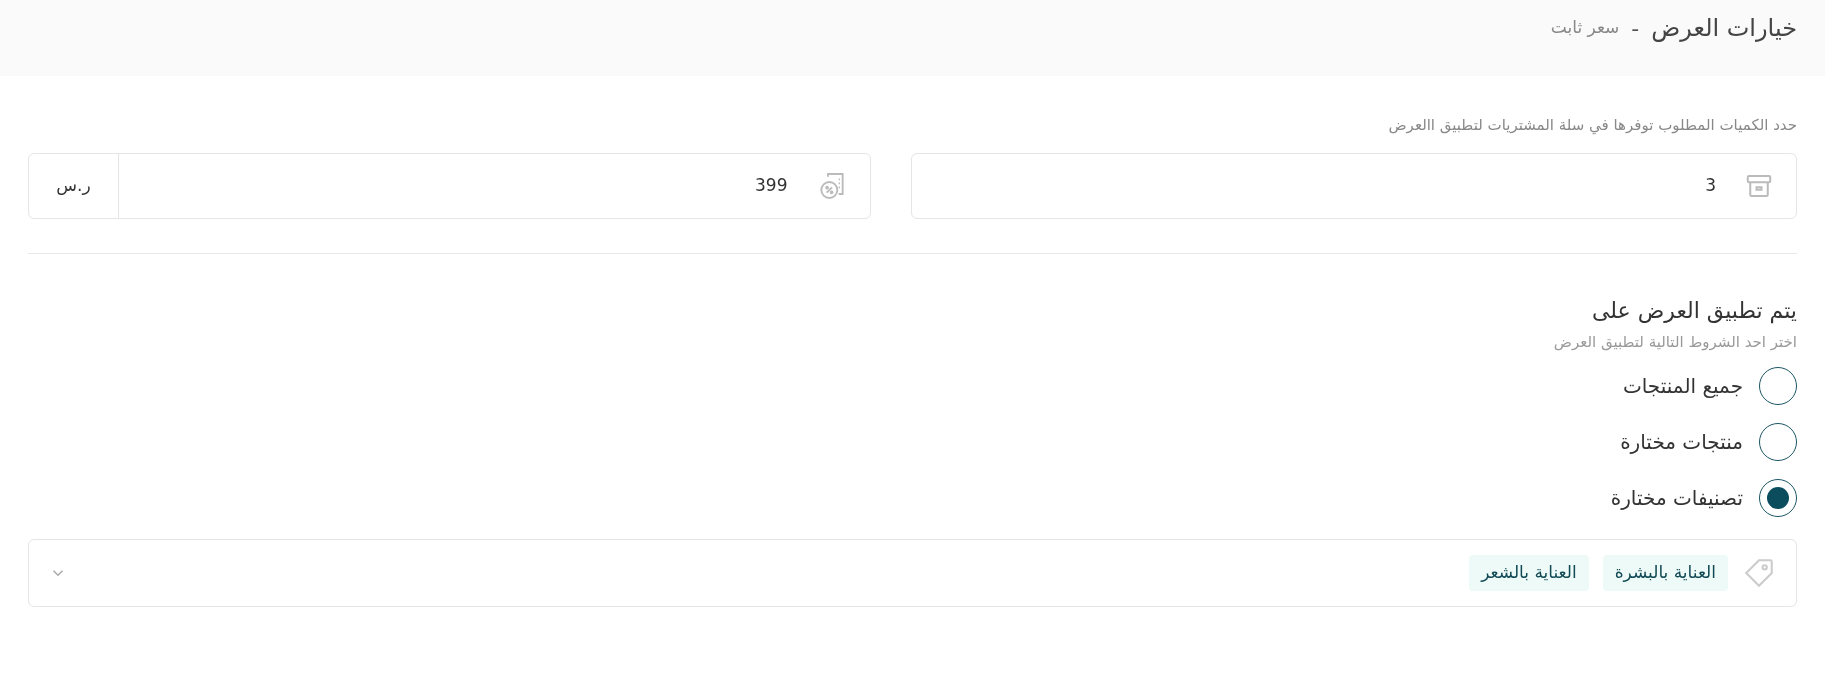  I want to click on section-subtitle: اختر احد الشروط التالية لتطبيق العرض, so click(1674, 342).